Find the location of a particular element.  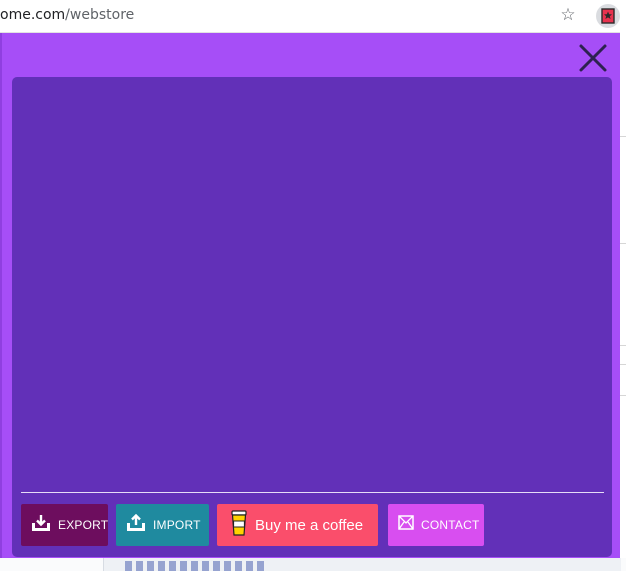

export-label: EXPORT is located at coordinates (83, 525).